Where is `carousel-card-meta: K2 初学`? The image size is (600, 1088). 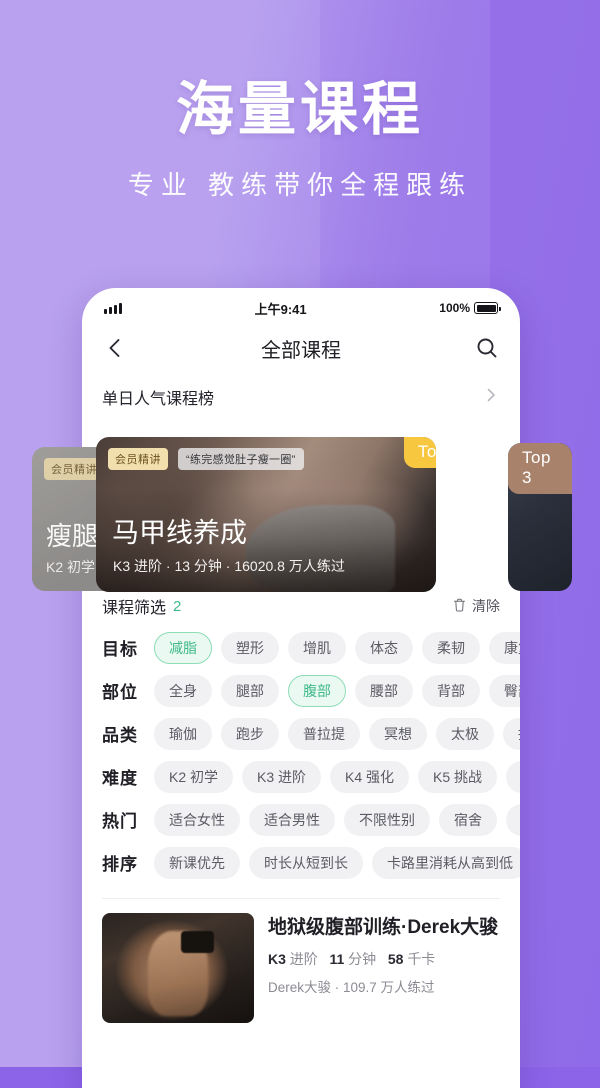 carousel-card-meta: K2 初学 is located at coordinates (71, 567).